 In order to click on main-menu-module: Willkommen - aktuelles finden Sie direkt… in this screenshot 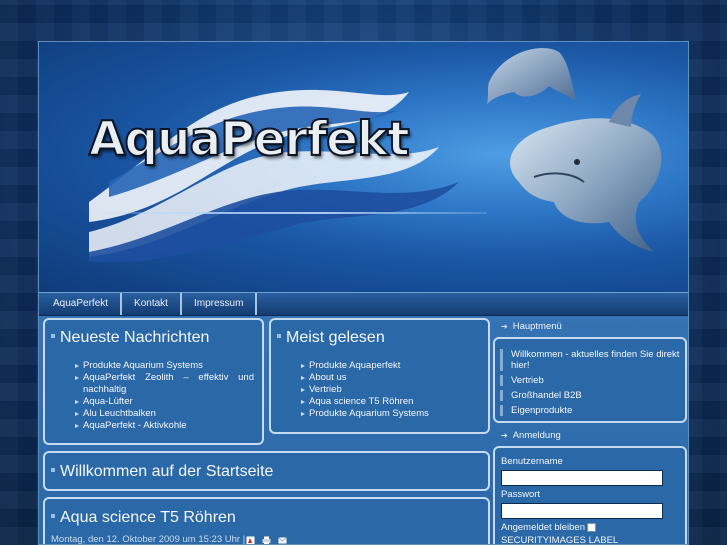, I will do `click(590, 380)`.